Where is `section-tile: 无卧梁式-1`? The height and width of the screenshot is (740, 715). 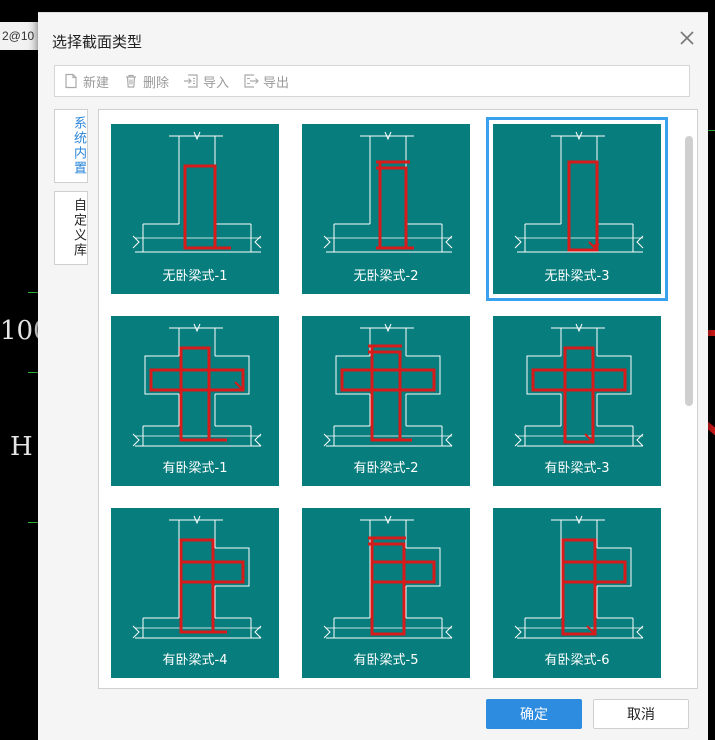
section-tile: 无卧梁式-1 is located at coordinates (195, 209).